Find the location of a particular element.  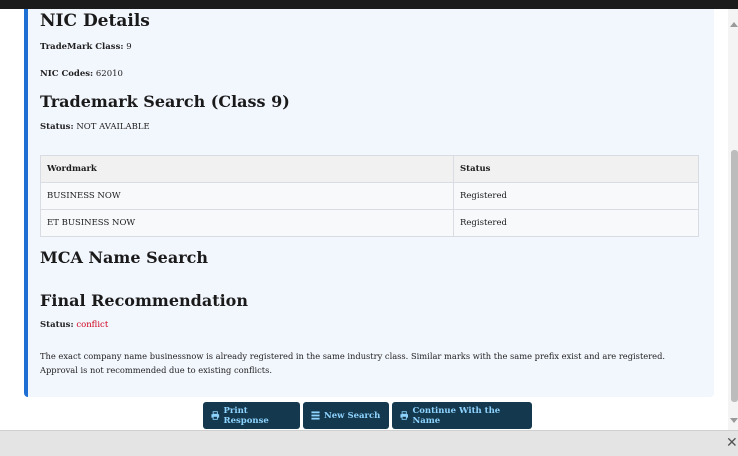

final-status-line: Status: conflict is located at coordinates (74, 325).